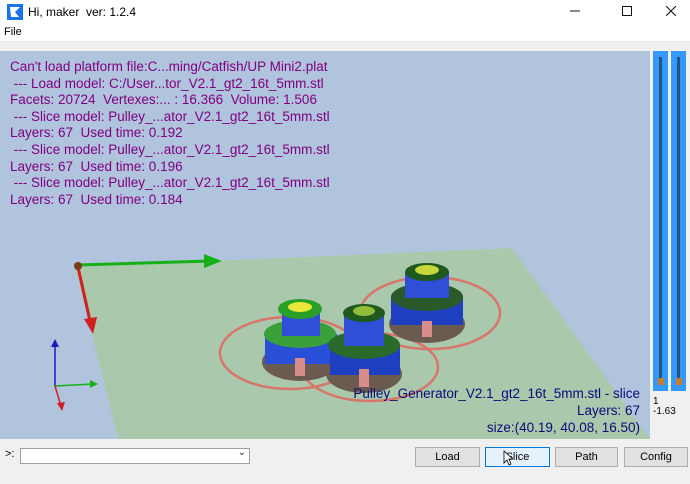 Image resolution: width=690 pixels, height=484 pixels. What do you see at coordinates (96, 199) in the screenshot?
I see `log-line: Layers: 67 Used time: 0.184` at bounding box center [96, 199].